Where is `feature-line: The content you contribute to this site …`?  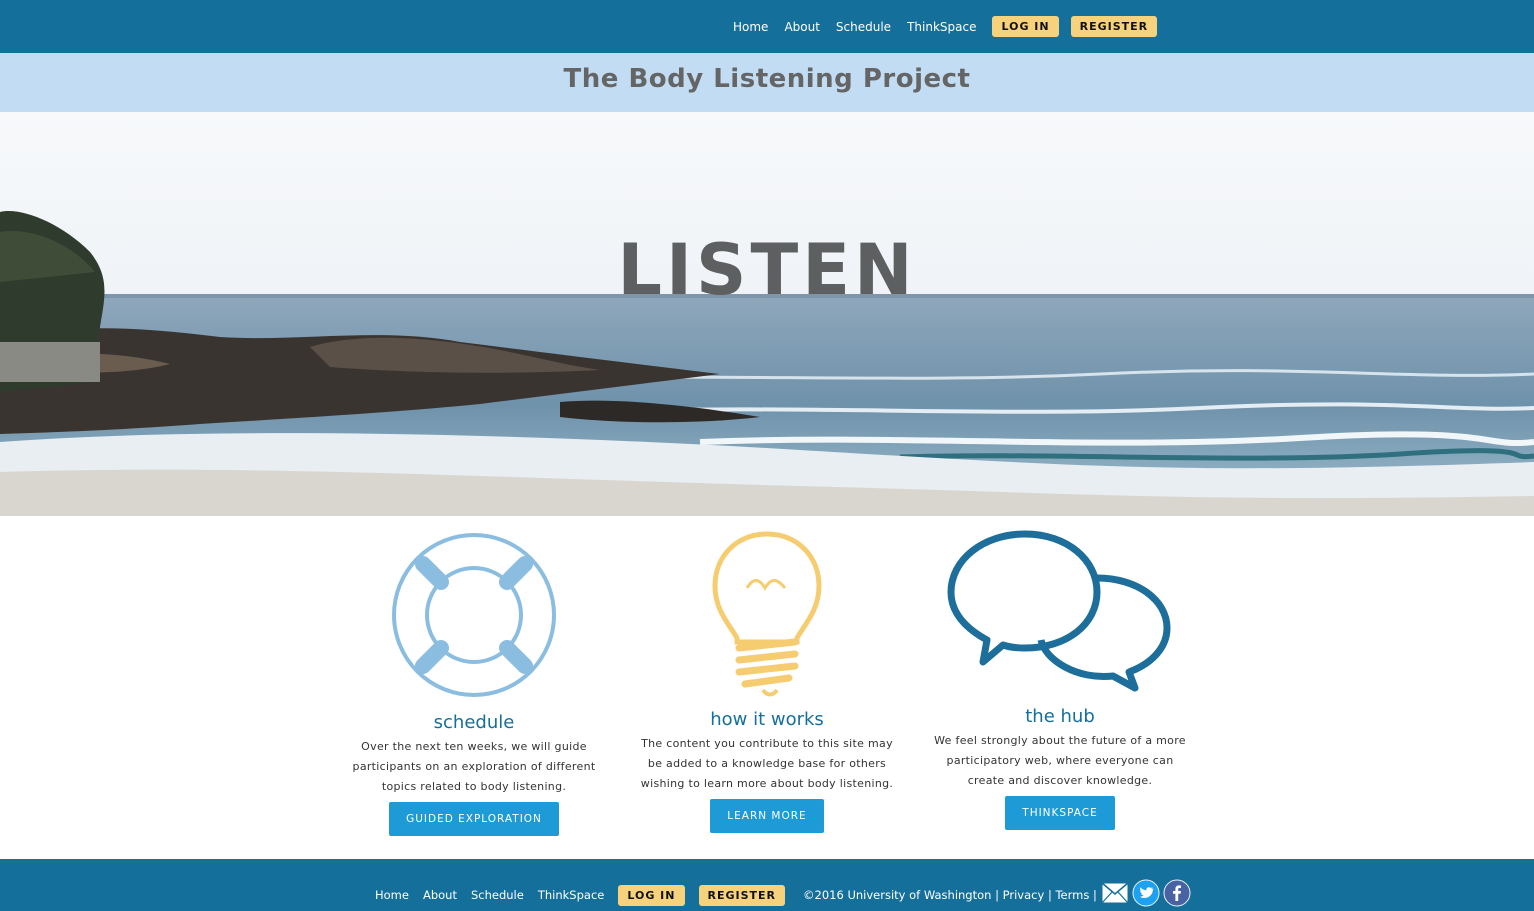
feature-line: The content you contribute to this site … is located at coordinates (767, 743).